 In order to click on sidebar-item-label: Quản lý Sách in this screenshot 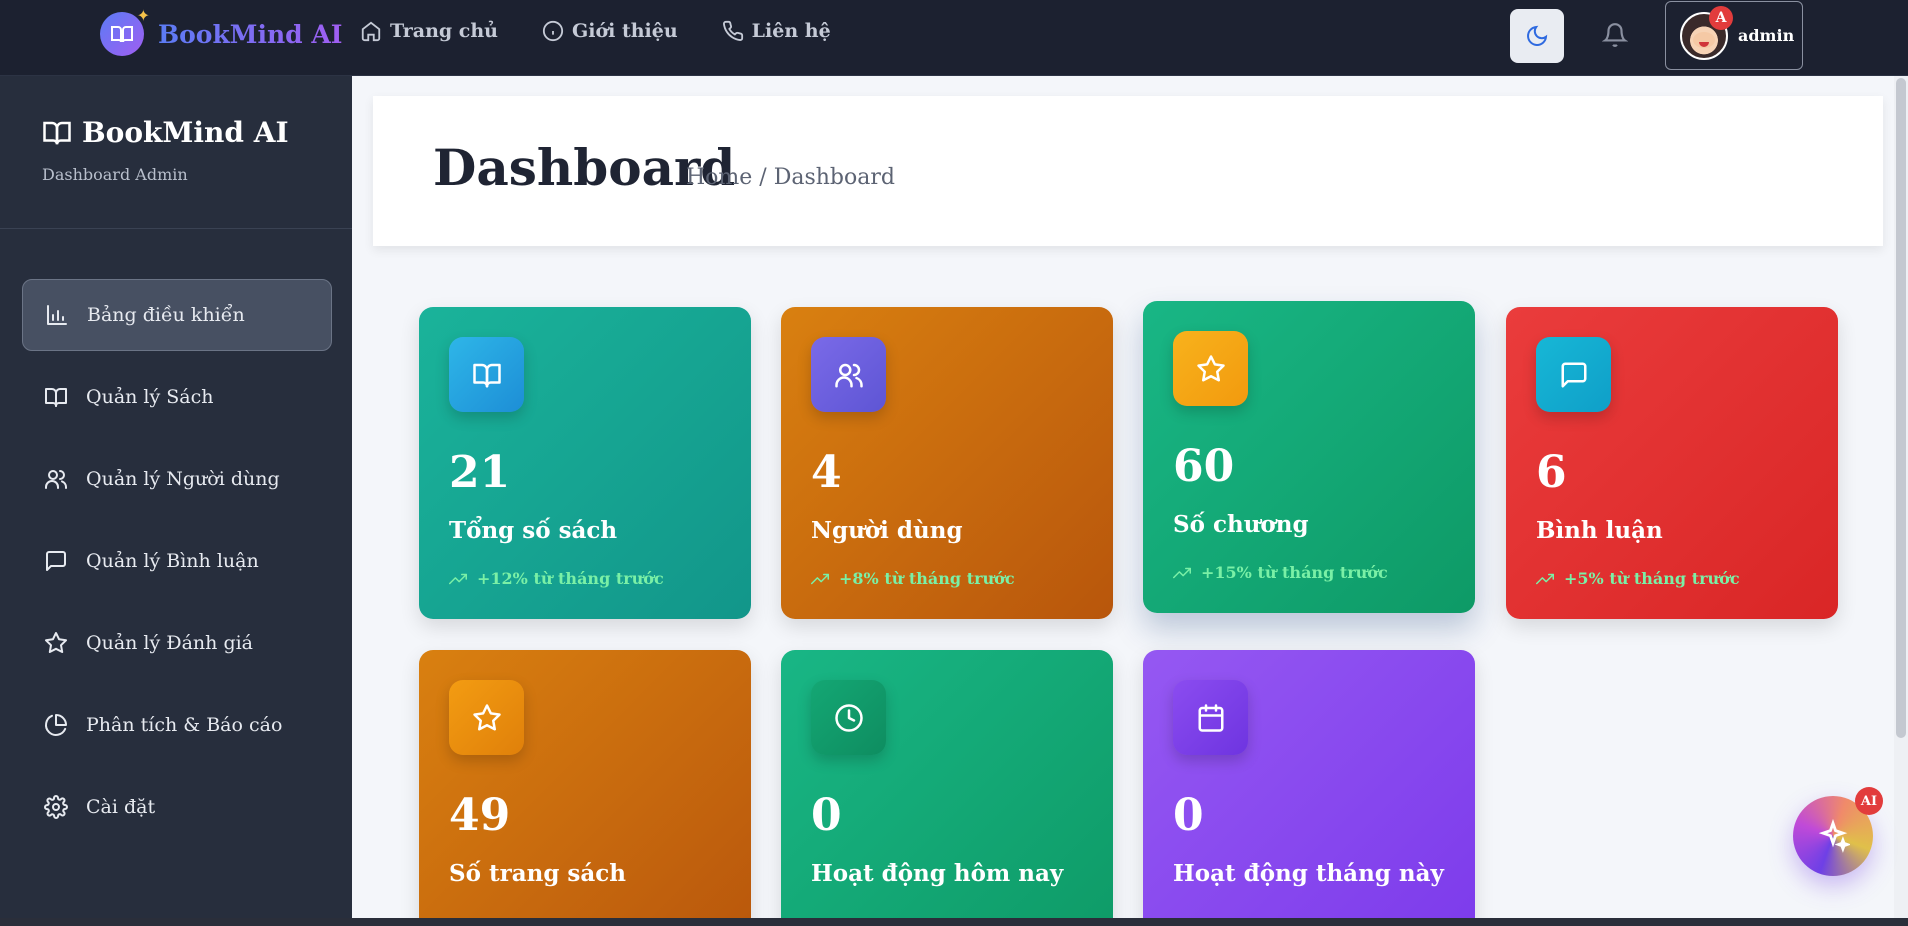, I will do `click(150, 397)`.